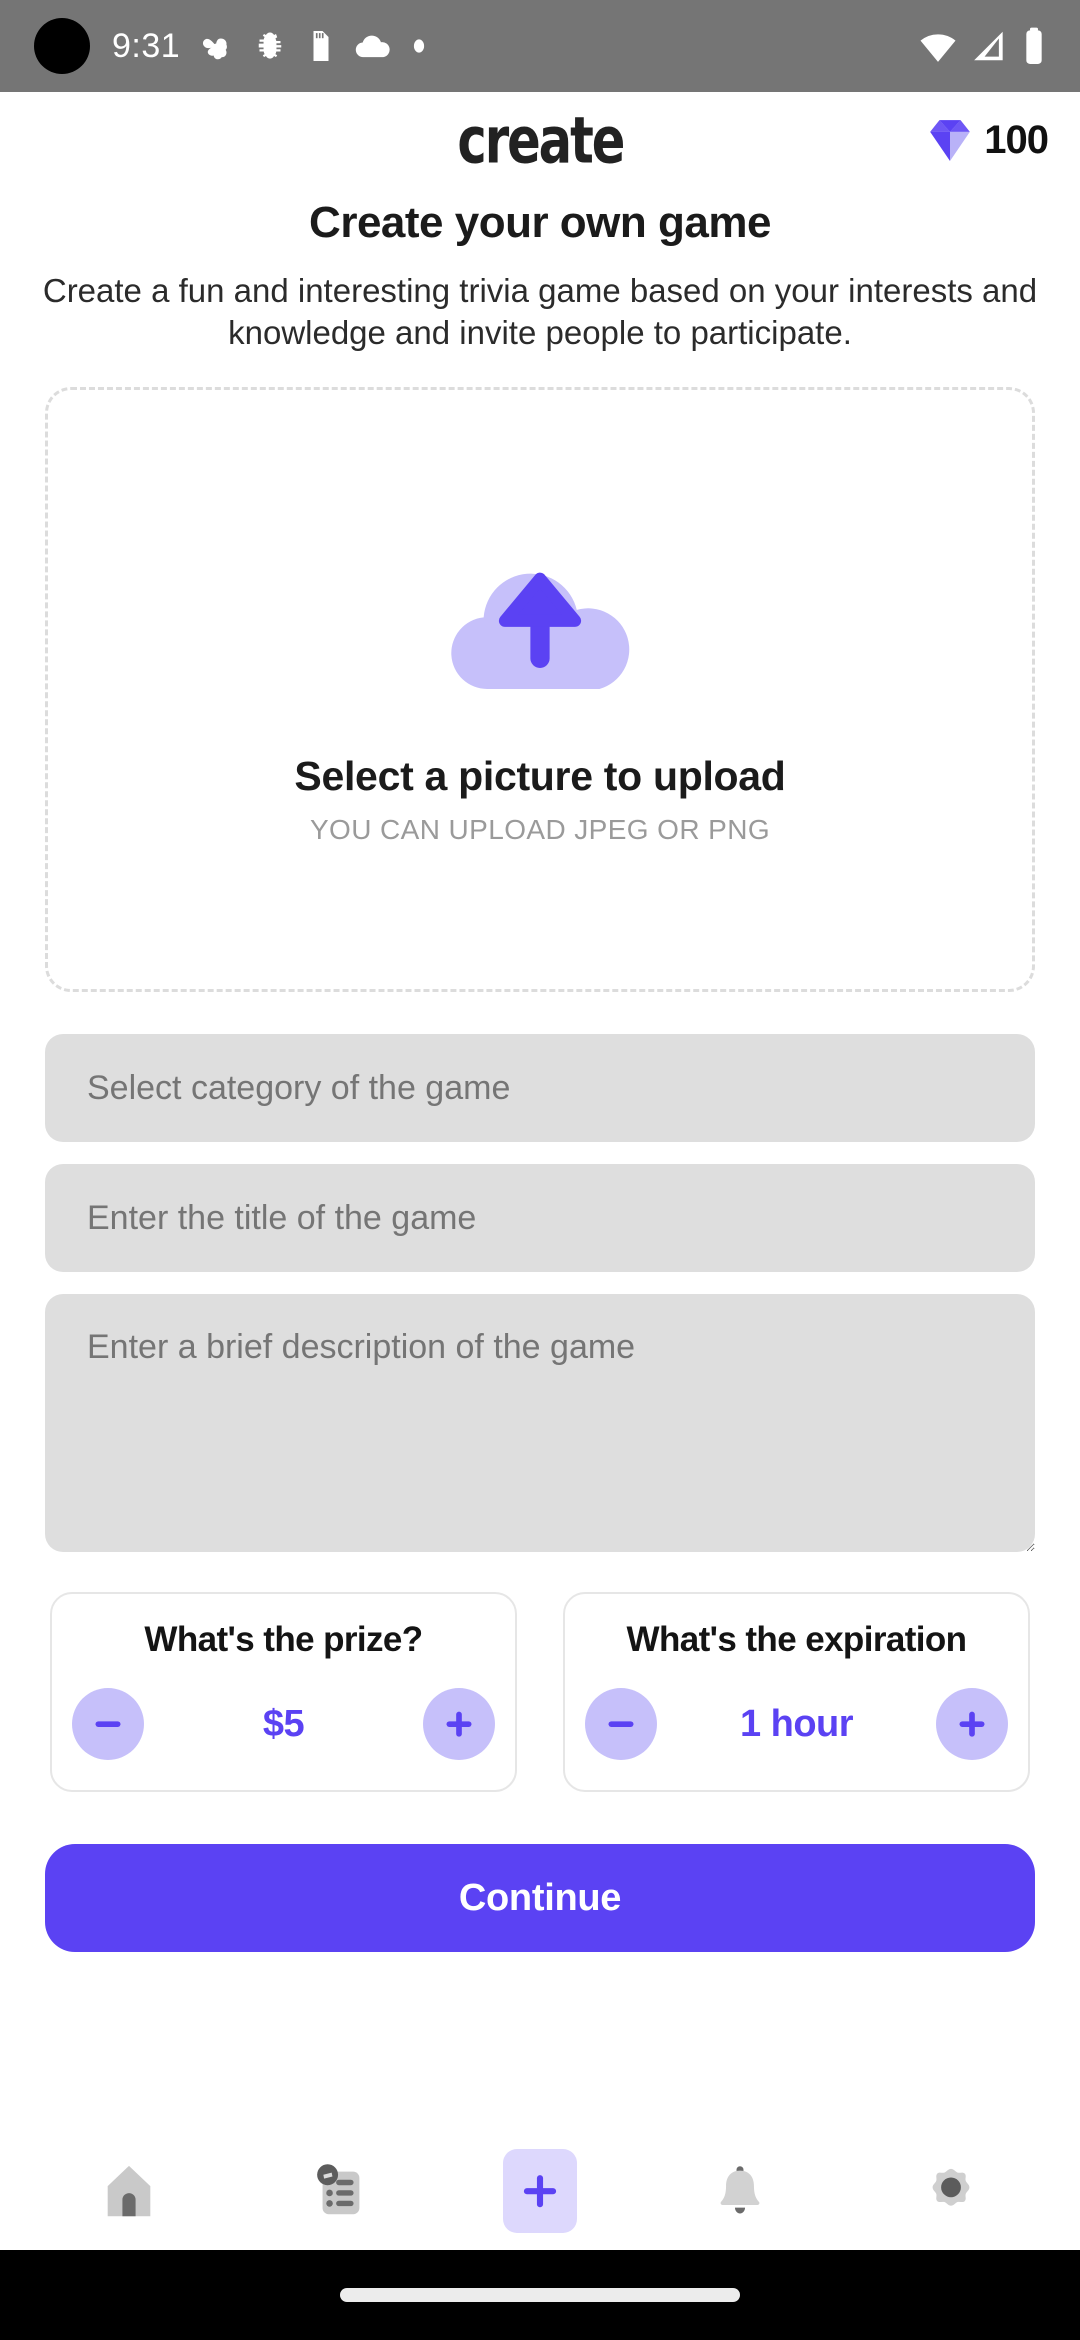 This screenshot has width=1080, height=2340. I want to click on title-input, so click(540, 1218).